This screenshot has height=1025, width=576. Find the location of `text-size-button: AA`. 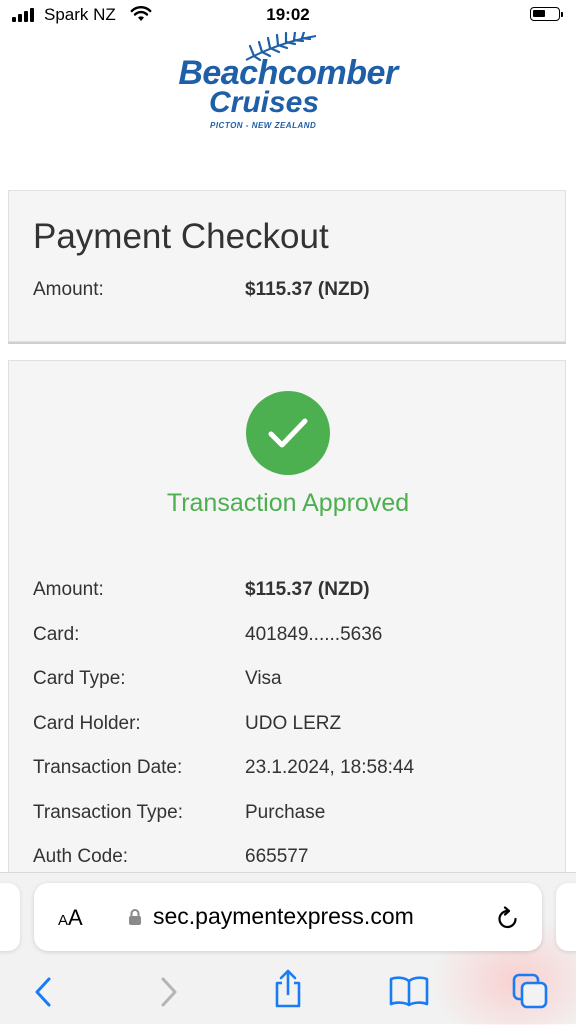

text-size-button: AA is located at coordinates (70, 918).